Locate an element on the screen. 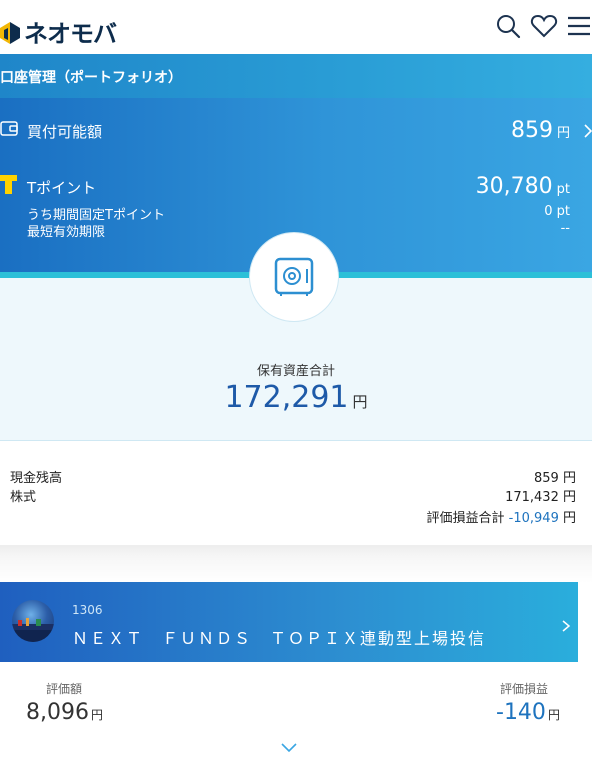 The image size is (592, 769). tpoint-logo-icon is located at coordinates (8, 184).